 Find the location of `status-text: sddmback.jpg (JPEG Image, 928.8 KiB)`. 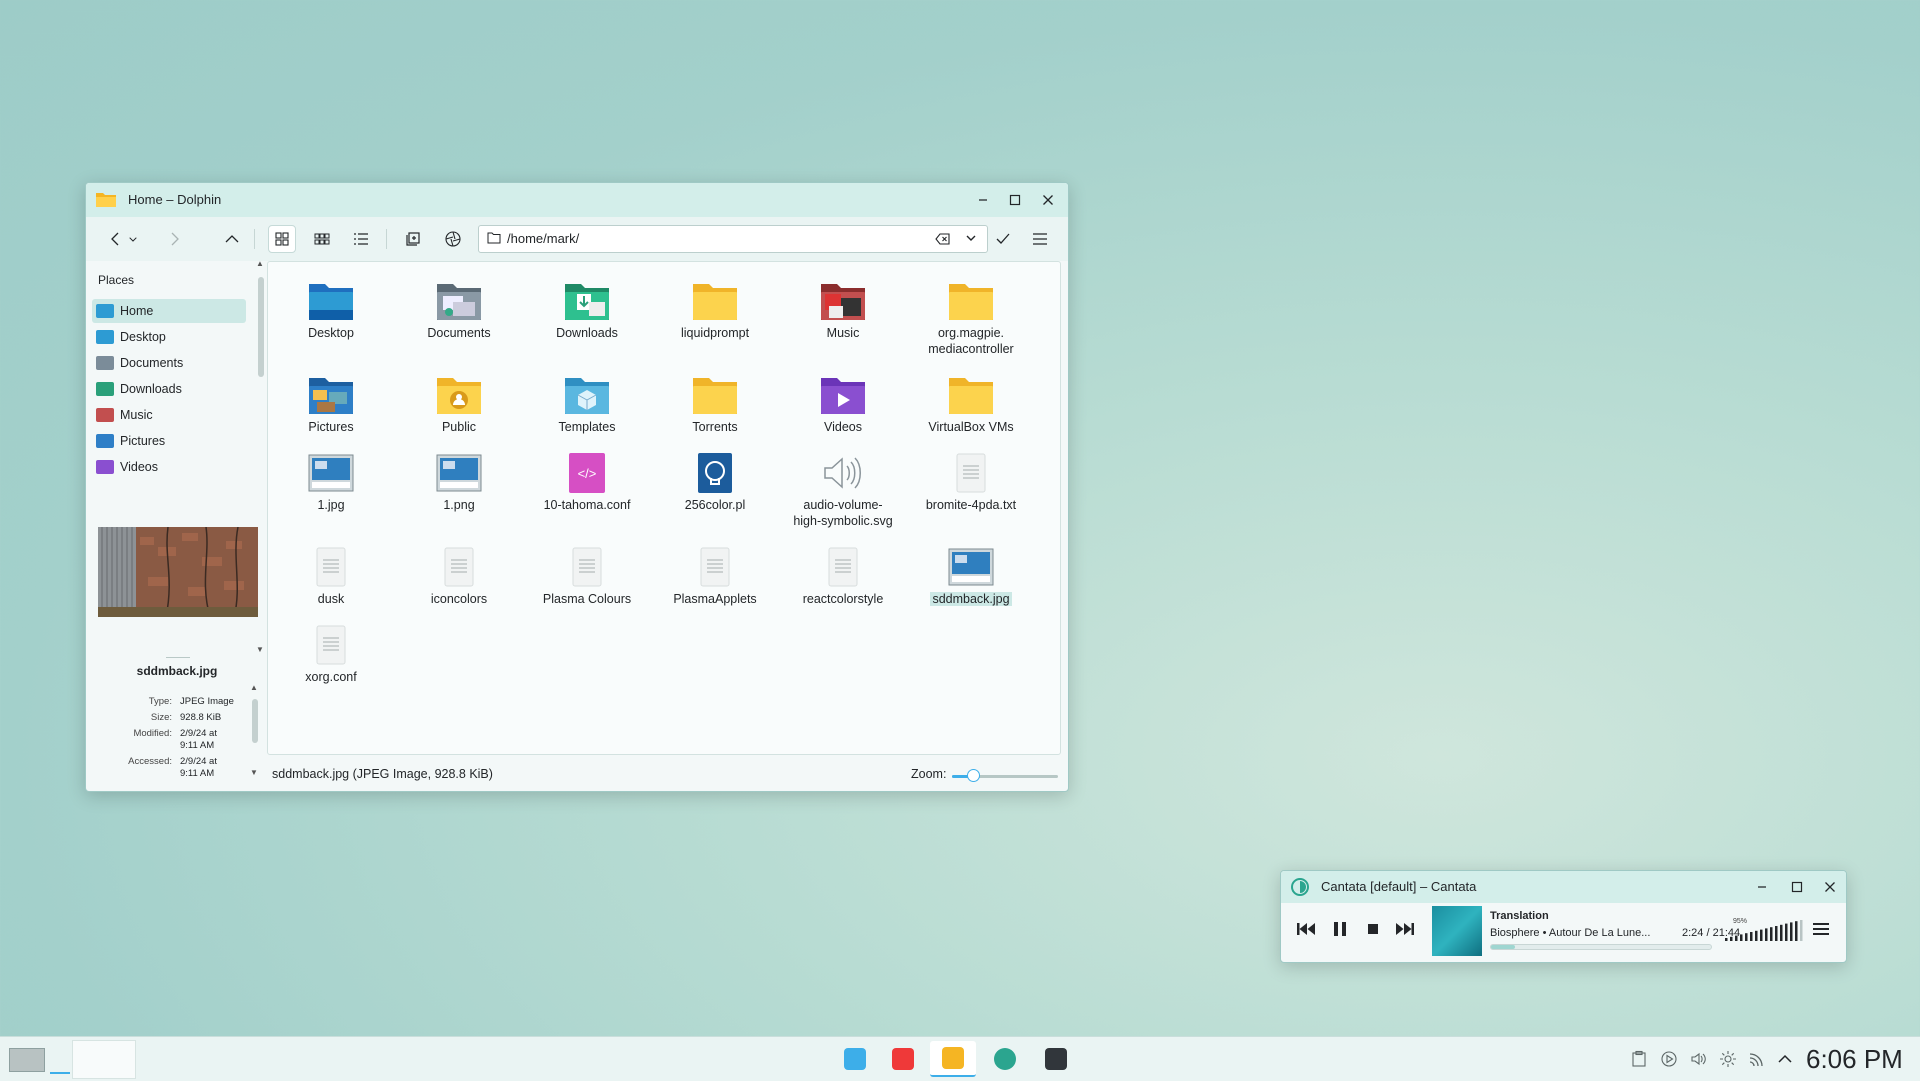

status-text: sddmback.jpg (JPEG Image, 928.8 KiB) is located at coordinates (382, 774).